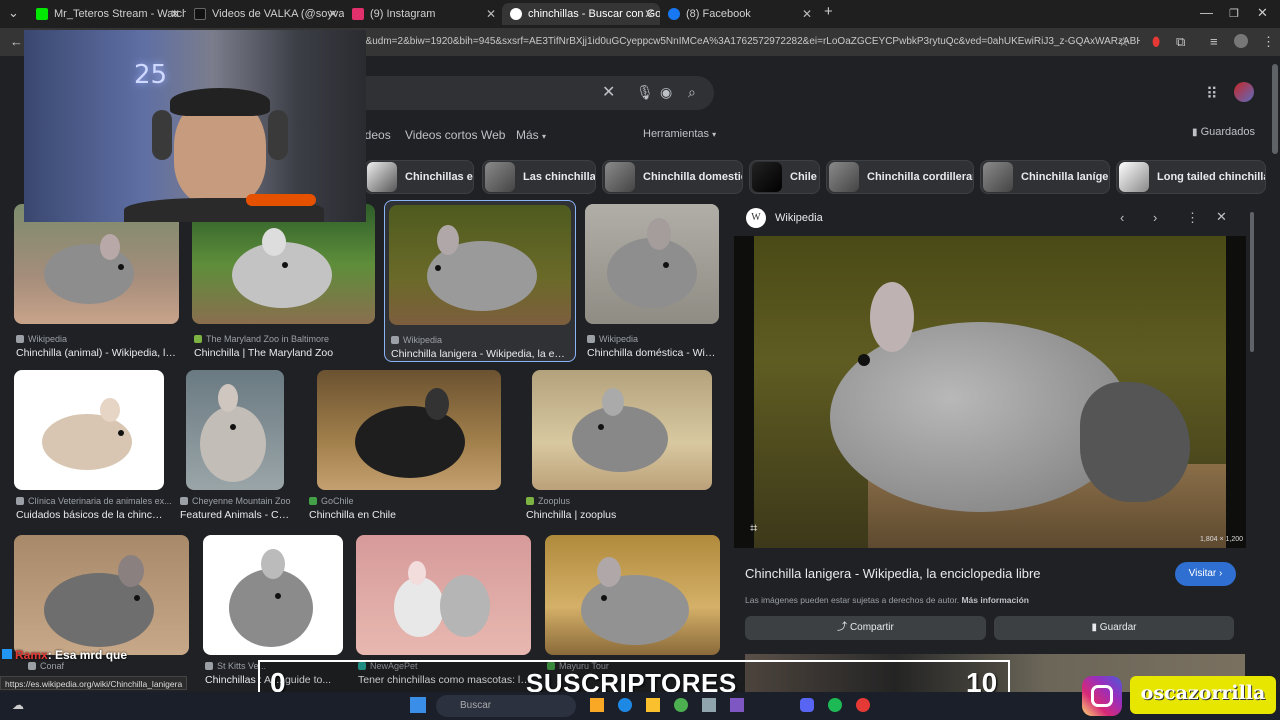 The width and height of the screenshot is (1280, 720). Describe the element at coordinates (1155, 217) in the screenshot. I see `next-icon: ›` at that location.